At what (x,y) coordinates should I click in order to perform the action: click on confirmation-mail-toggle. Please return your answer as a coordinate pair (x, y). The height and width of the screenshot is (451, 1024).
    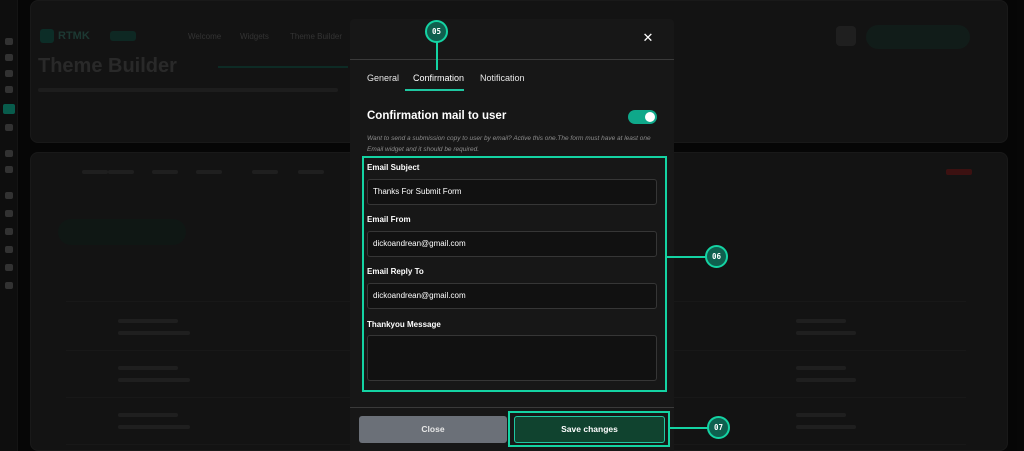
    Looking at the image, I should click on (642, 117).